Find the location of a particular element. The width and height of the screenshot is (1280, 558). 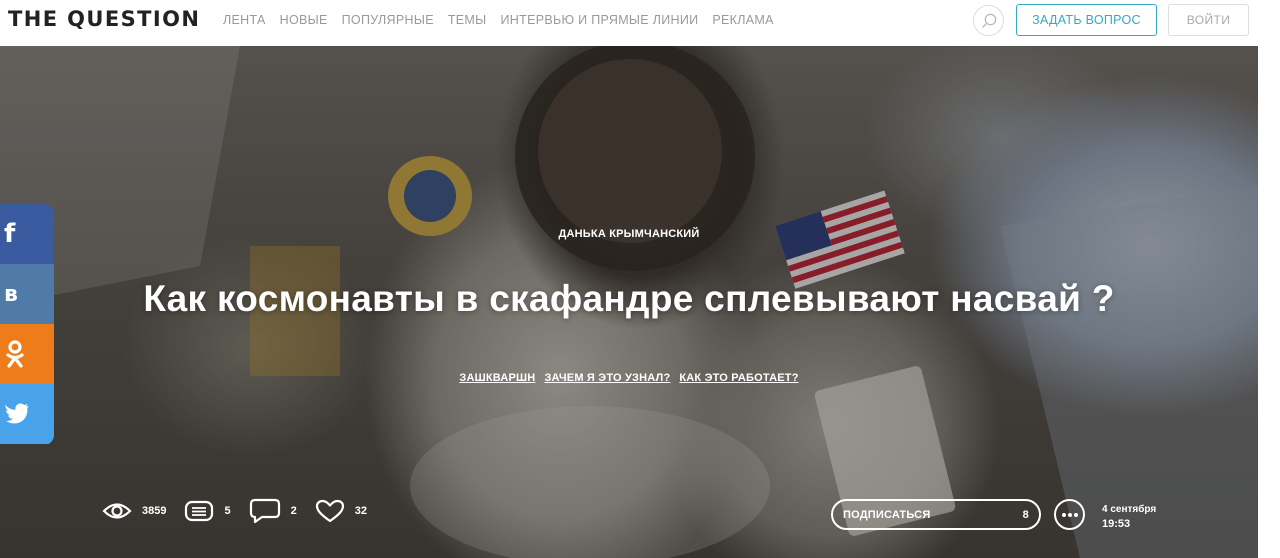

answers-stat: 5 is located at coordinates (207, 511).